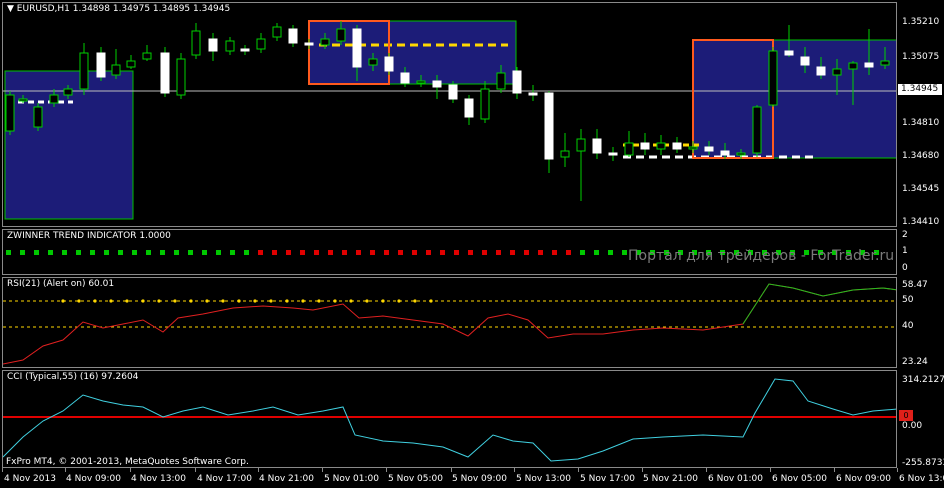 This screenshot has width=944, height=488. I want to click on price-tick: 1.34810, so click(921, 123).